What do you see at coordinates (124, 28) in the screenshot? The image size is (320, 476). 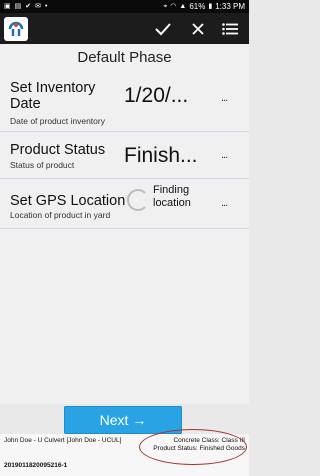 I see `app-bar` at bounding box center [124, 28].